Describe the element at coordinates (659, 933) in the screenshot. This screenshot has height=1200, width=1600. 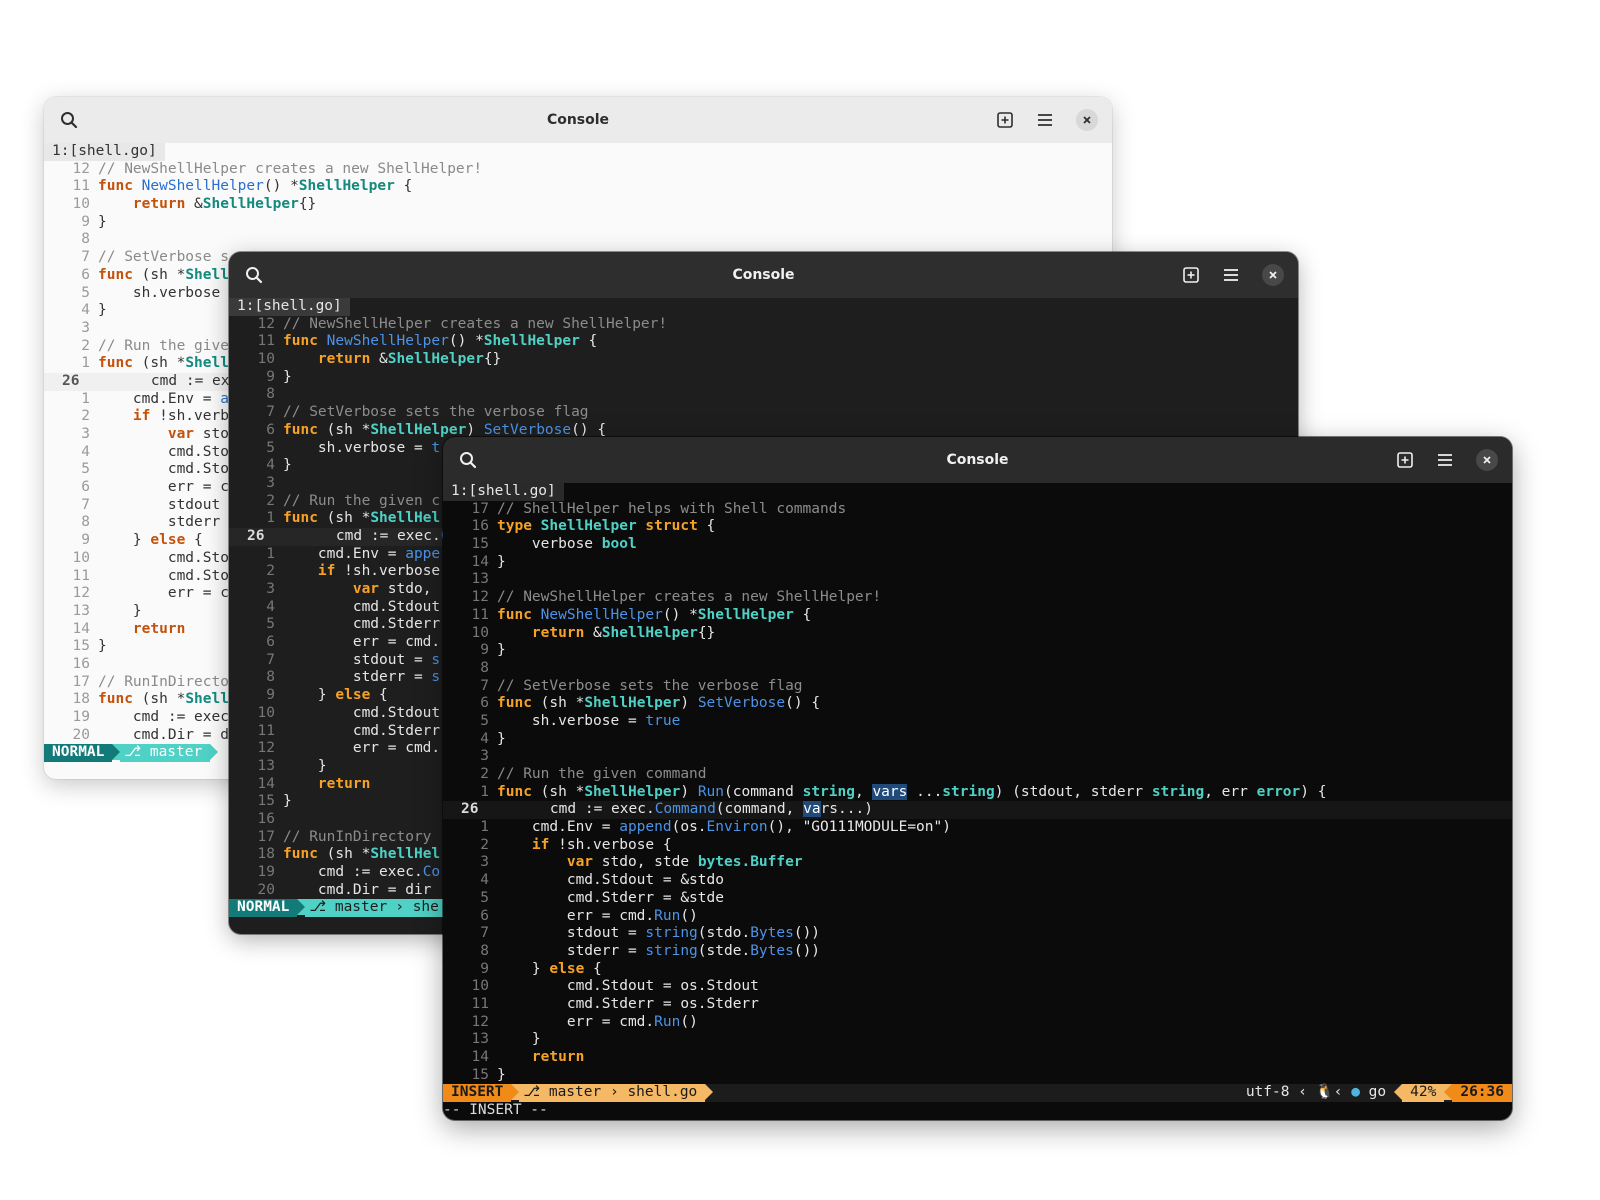
I see `code-text: stdout = string(stdo.Bytes())` at that location.